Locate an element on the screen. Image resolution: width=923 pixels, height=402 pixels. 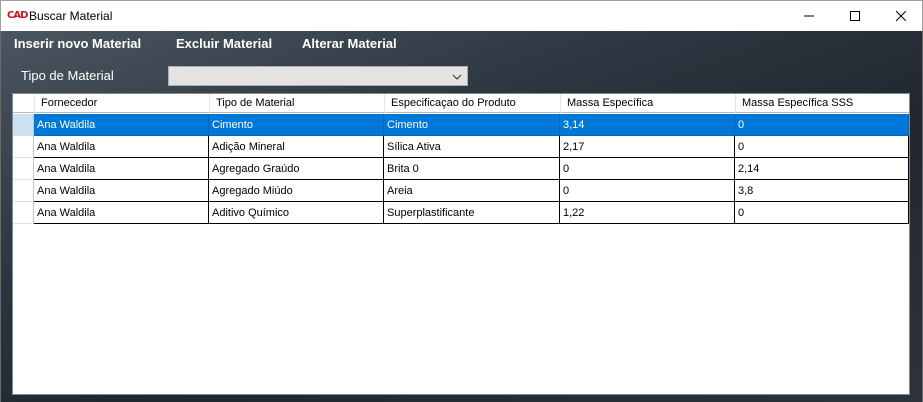
table-row: Ana Waldila Agregado Miúdo Areia 0 3,8 is located at coordinates (461, 191).